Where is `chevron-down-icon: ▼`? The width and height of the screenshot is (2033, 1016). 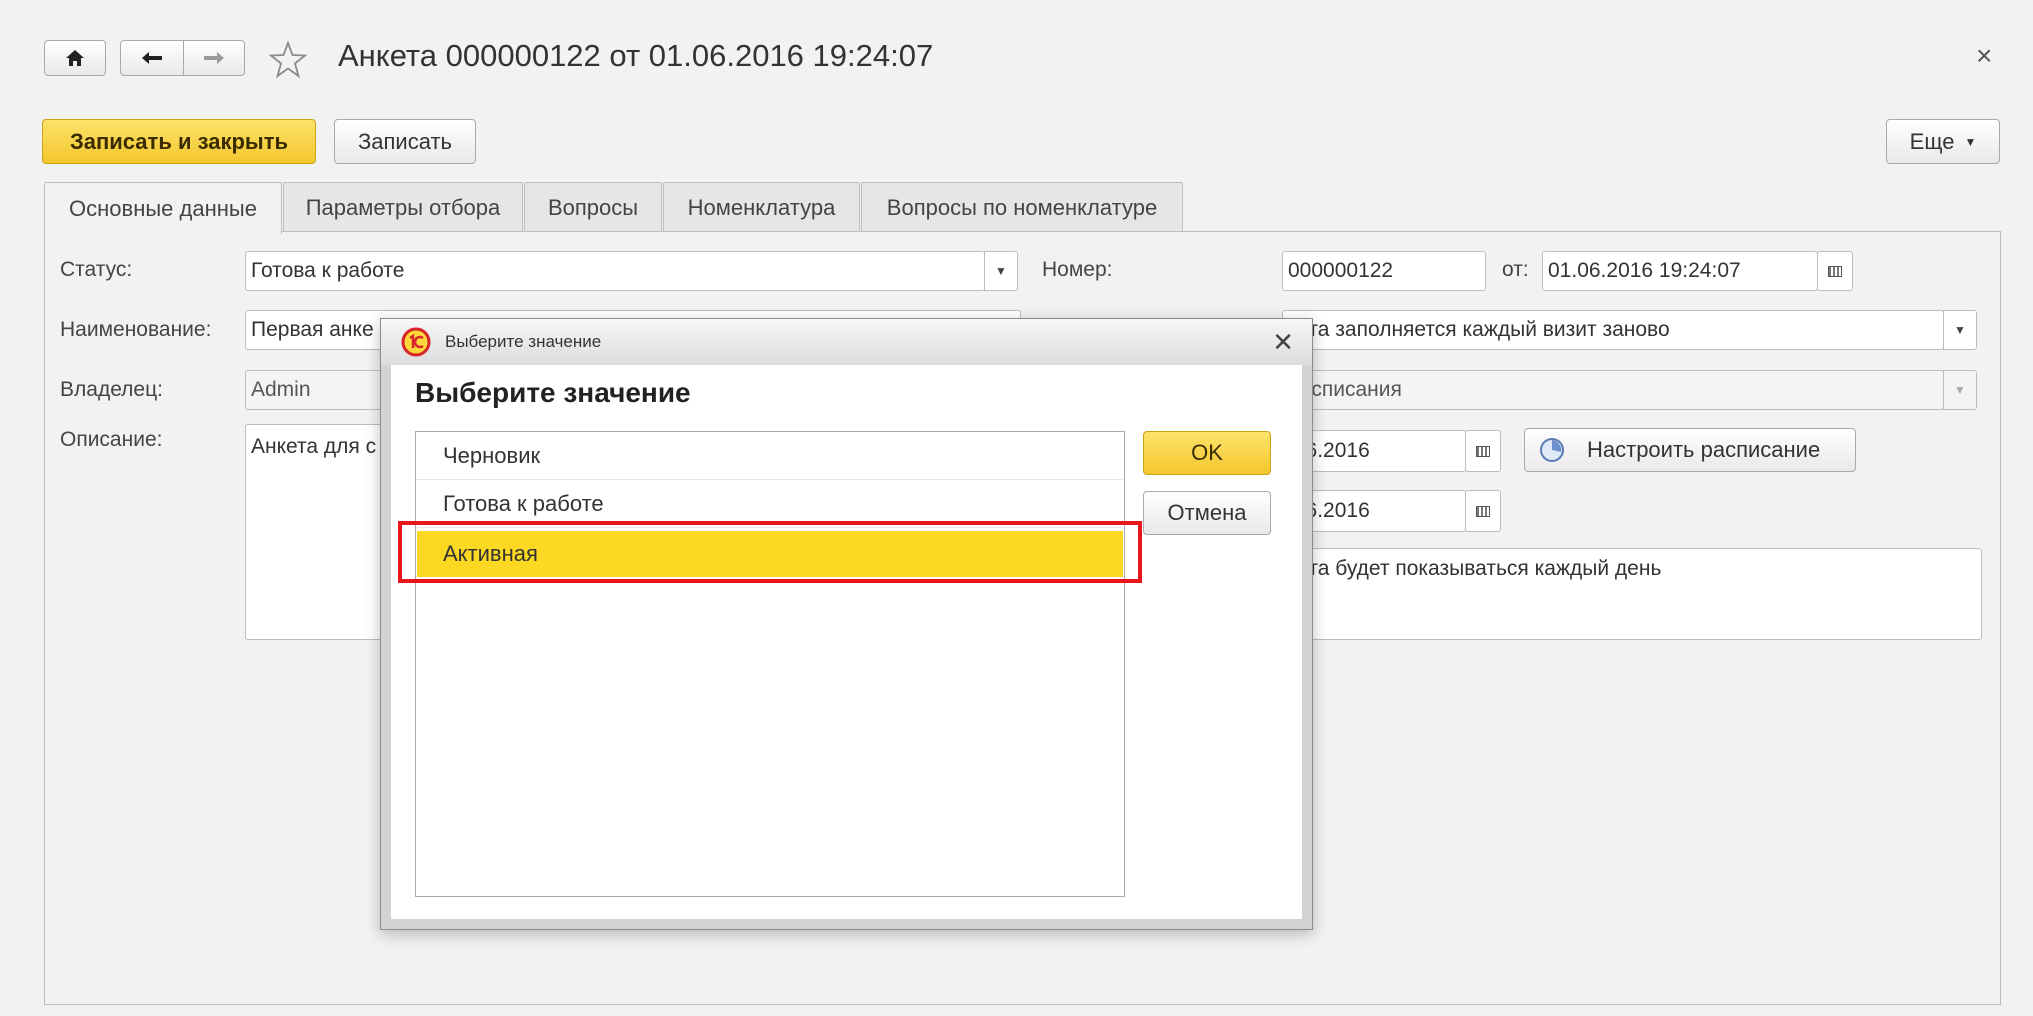
chevron-down-icon: ▼ is located at coordinates (1970, 141).